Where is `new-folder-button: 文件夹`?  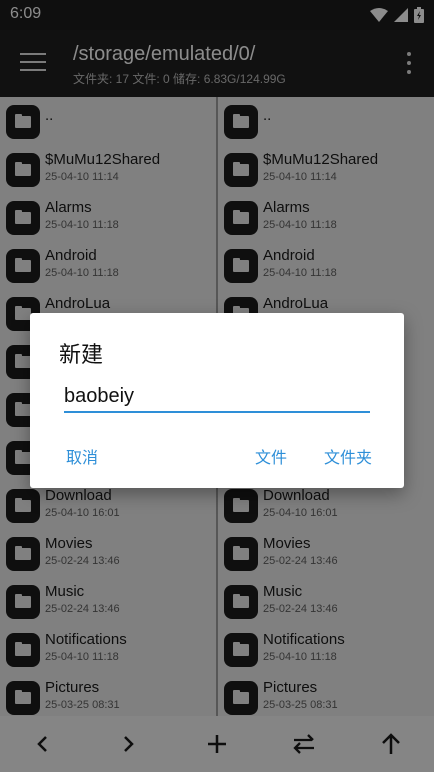 new-folder-button: 文件夹 is located at coordinates (348, 456).